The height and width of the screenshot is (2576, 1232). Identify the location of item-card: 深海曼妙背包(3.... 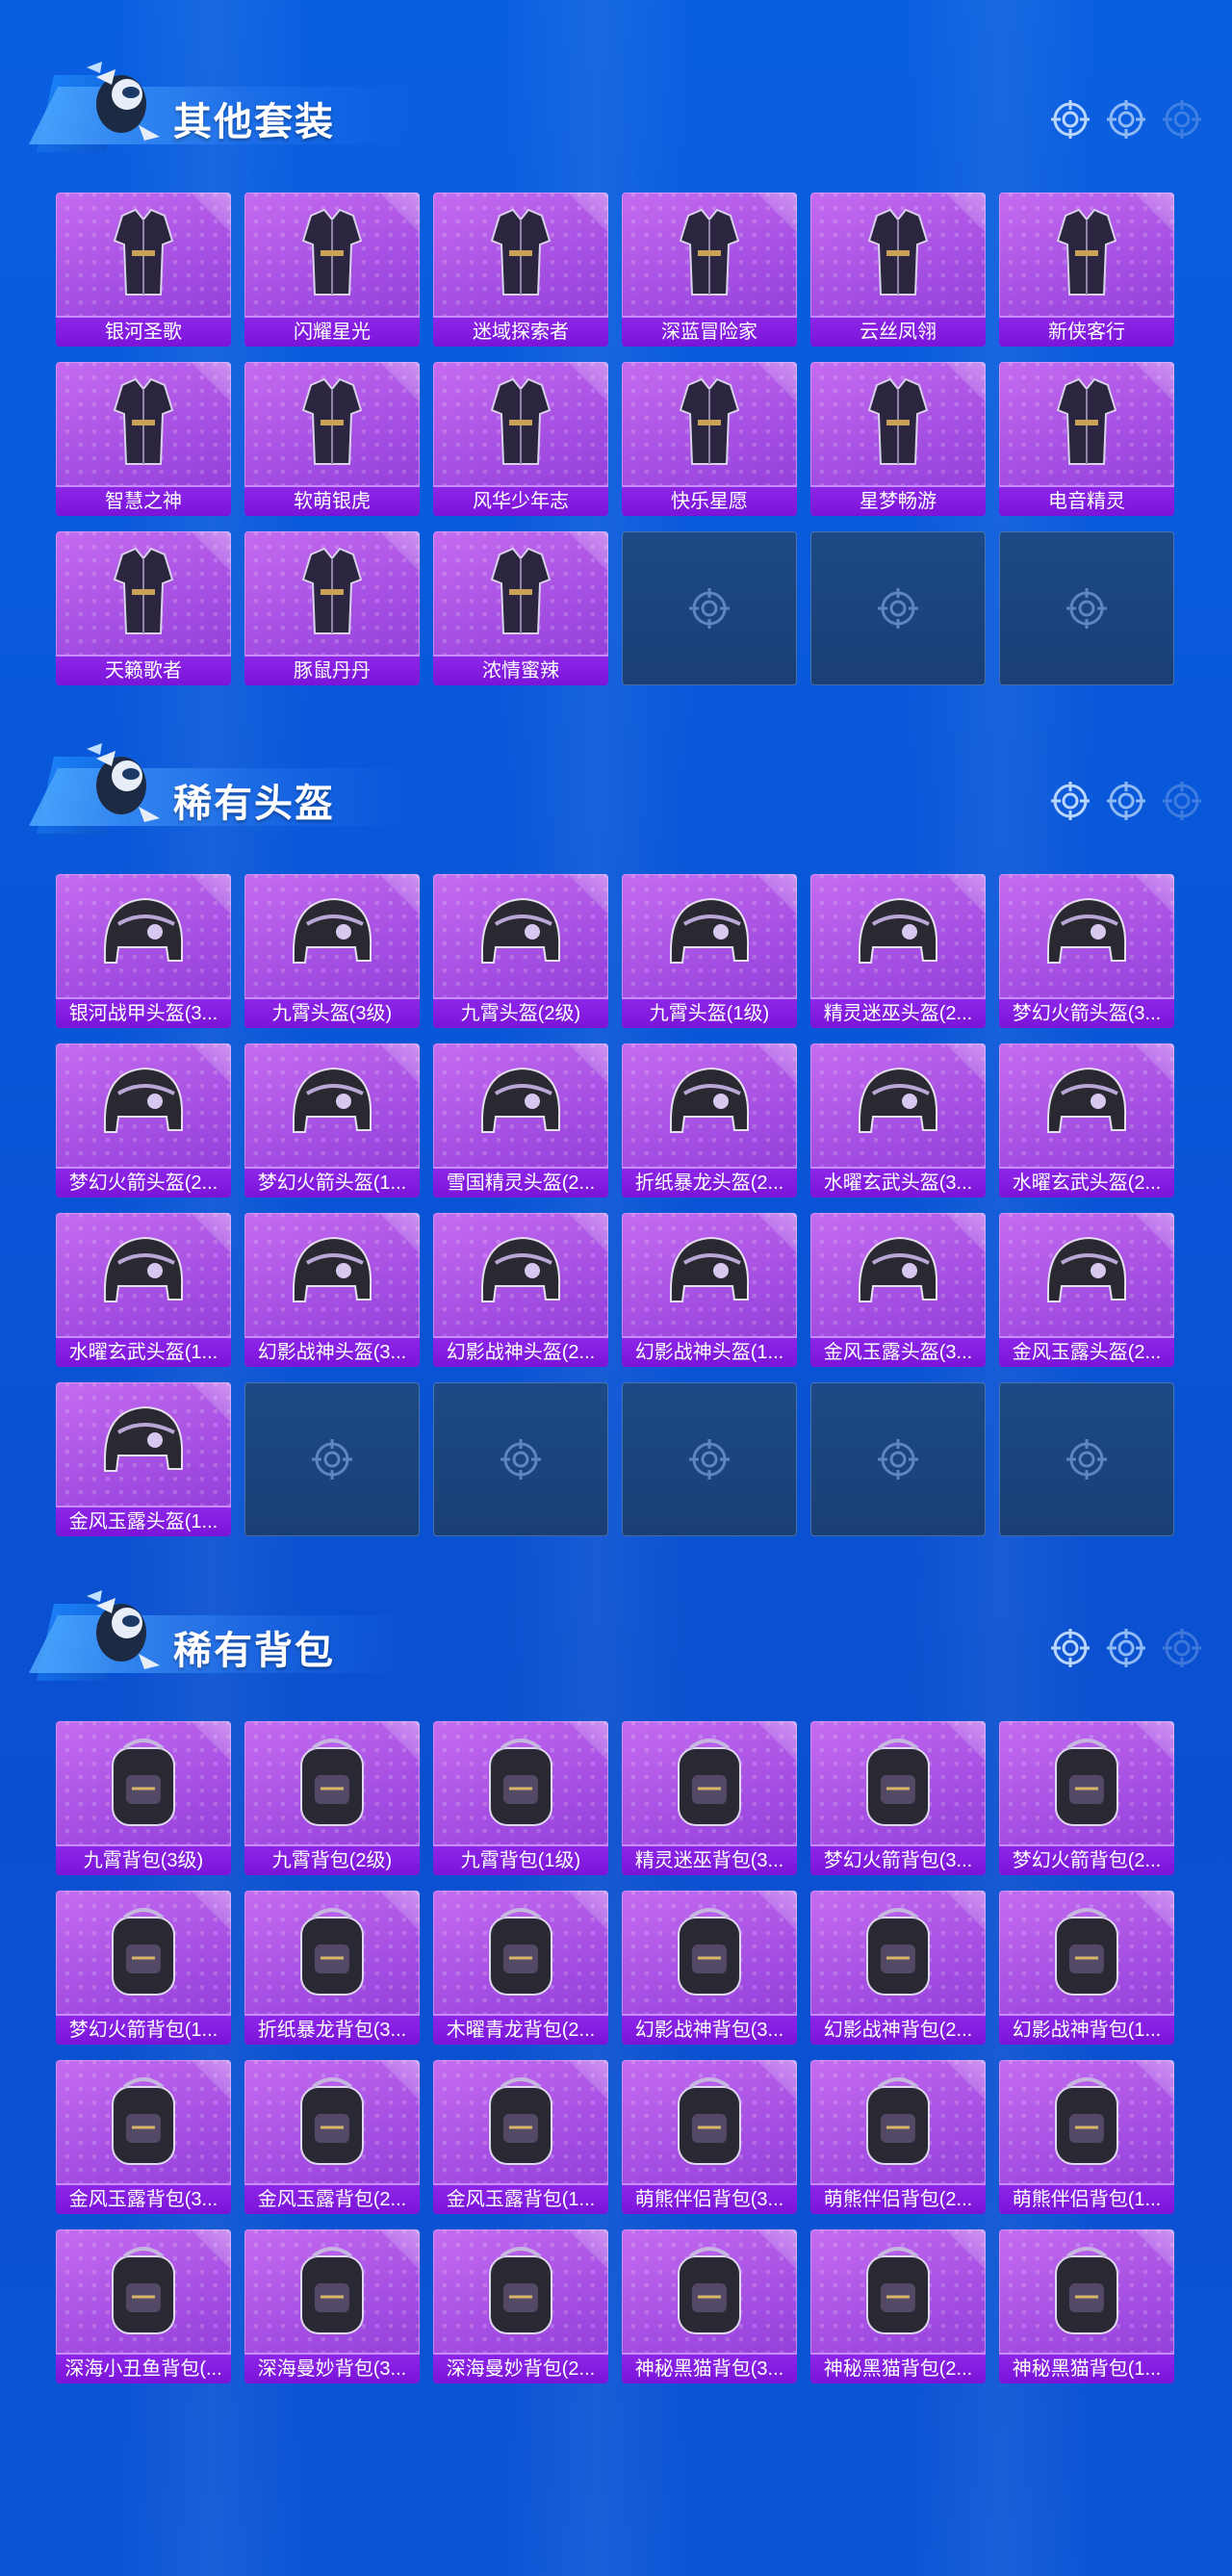
(332, 2306).